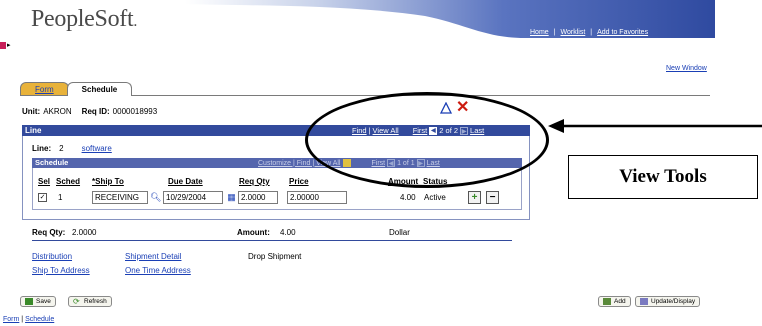 The image size is (762, 326). Describe the element at coordinates (158, 270) in the screenshot. I see `one-time-address-link: One Time Address` at that location.